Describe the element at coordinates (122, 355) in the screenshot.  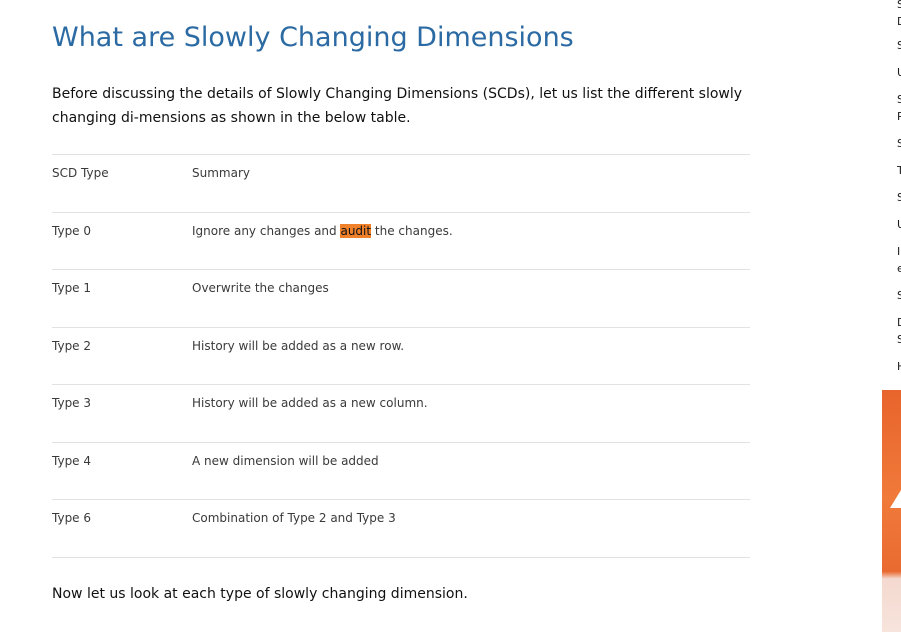
I see `row-type: Type 2` at that location.